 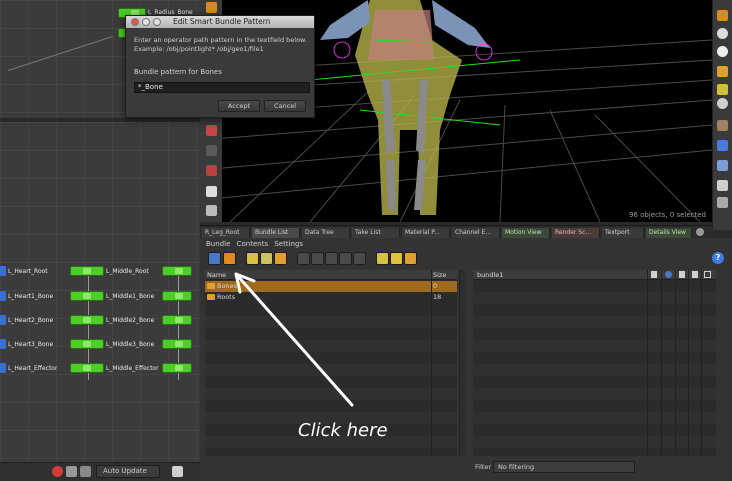 What do you see at coordinates (294, 339) in the screenshot?
I see `tutorial-arrow` at bounding box center [294, 339].